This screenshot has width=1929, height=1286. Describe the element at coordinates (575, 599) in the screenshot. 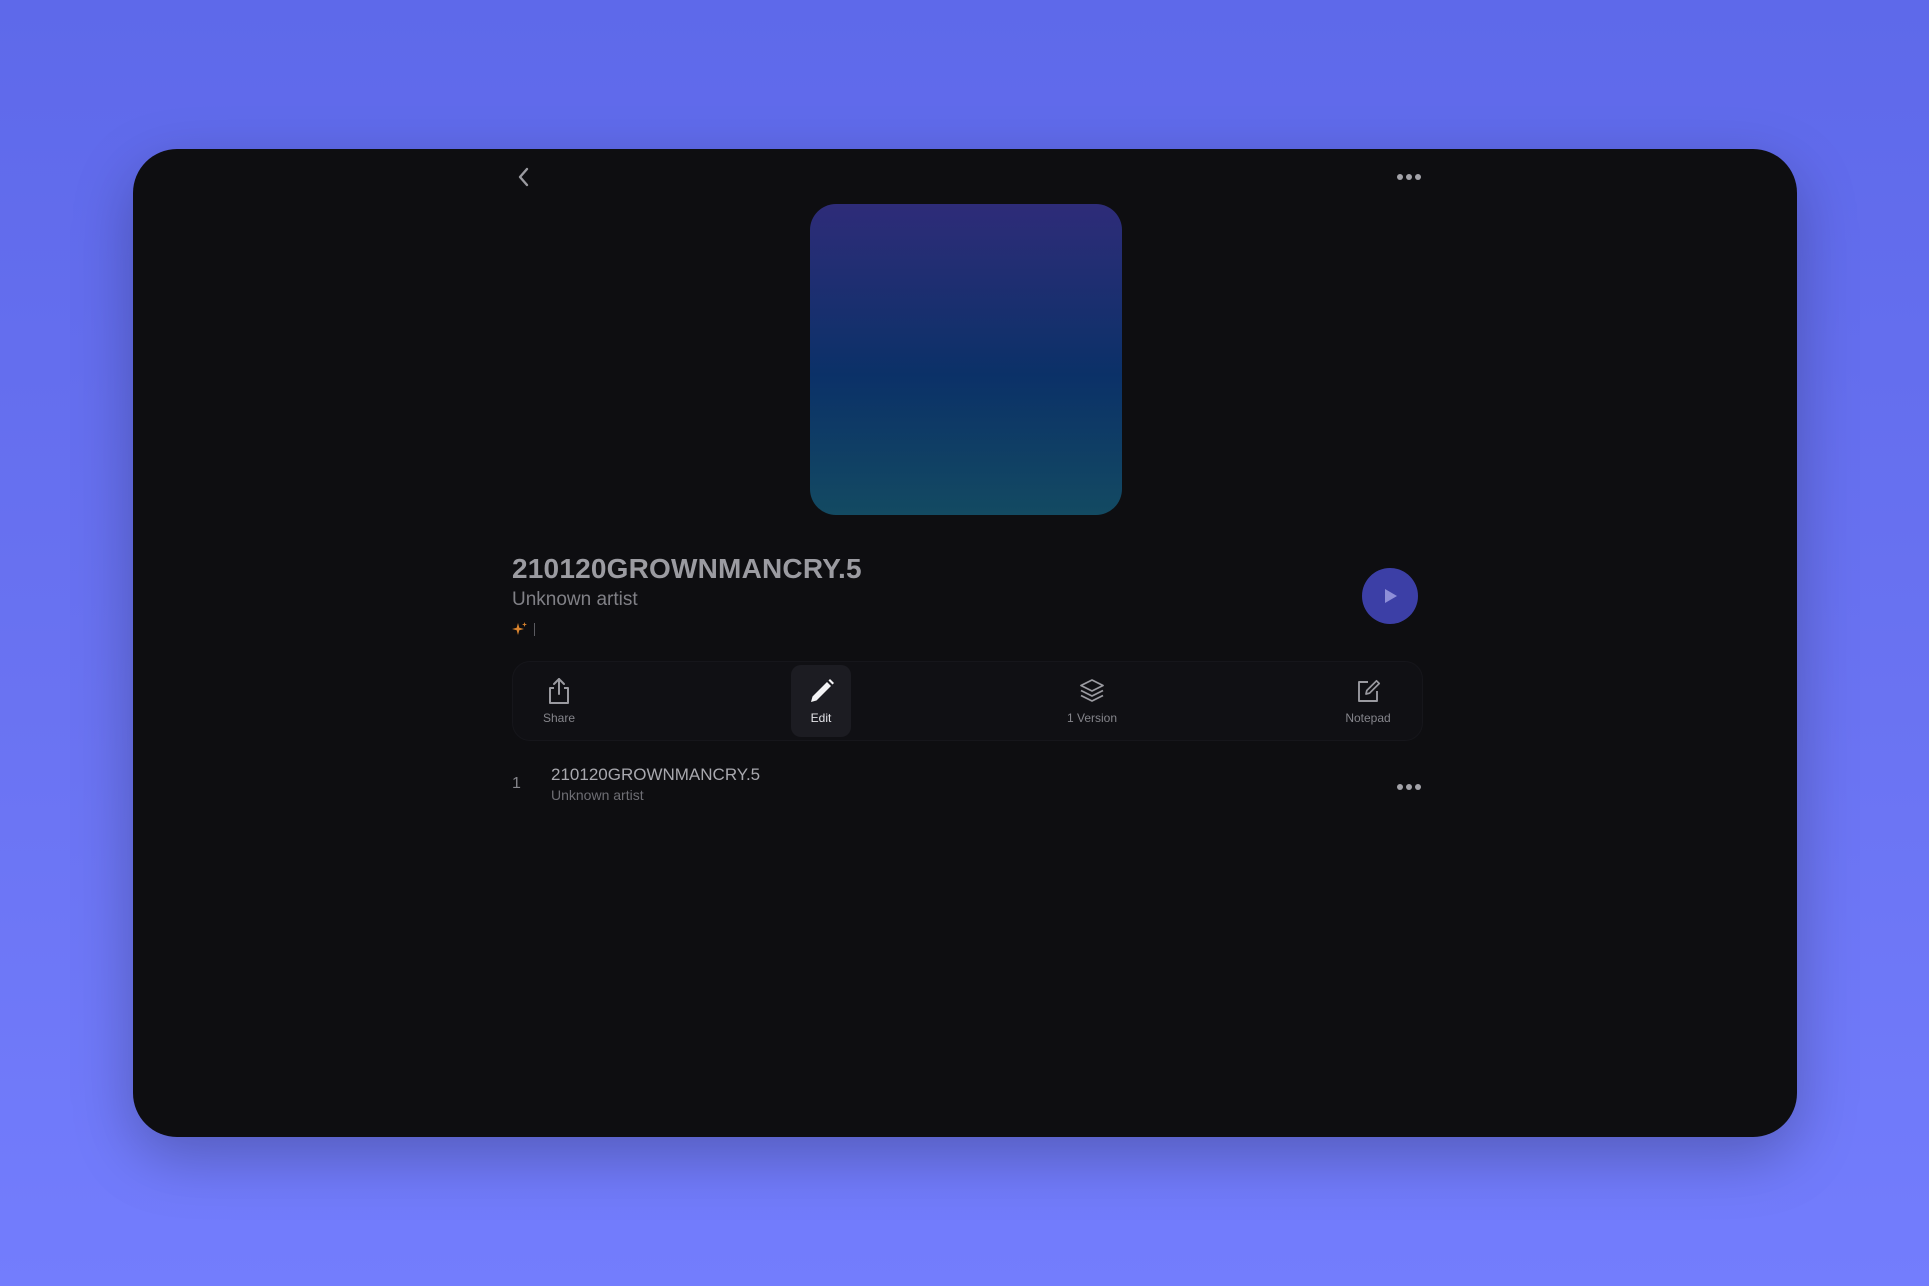

I see `album-artist: Unknown artist` at that location.